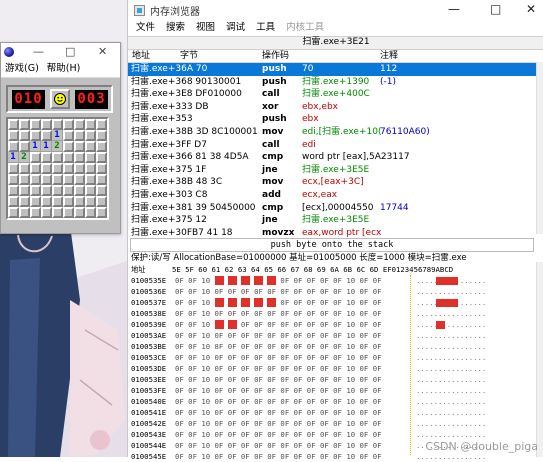  What do you see at coordinates (22, 69) in the screenshot?
I see `menu-game: 游戏(G)` at bounding box center [22, 69].